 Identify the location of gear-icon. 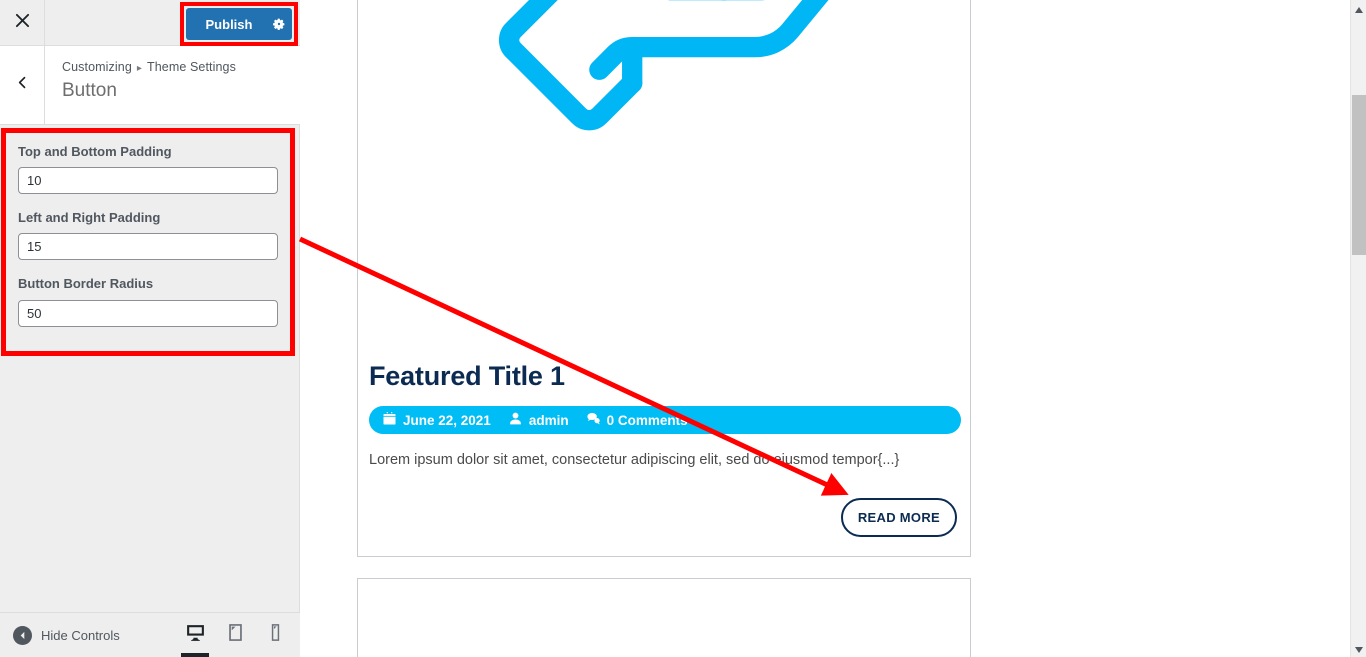
(279, 24).